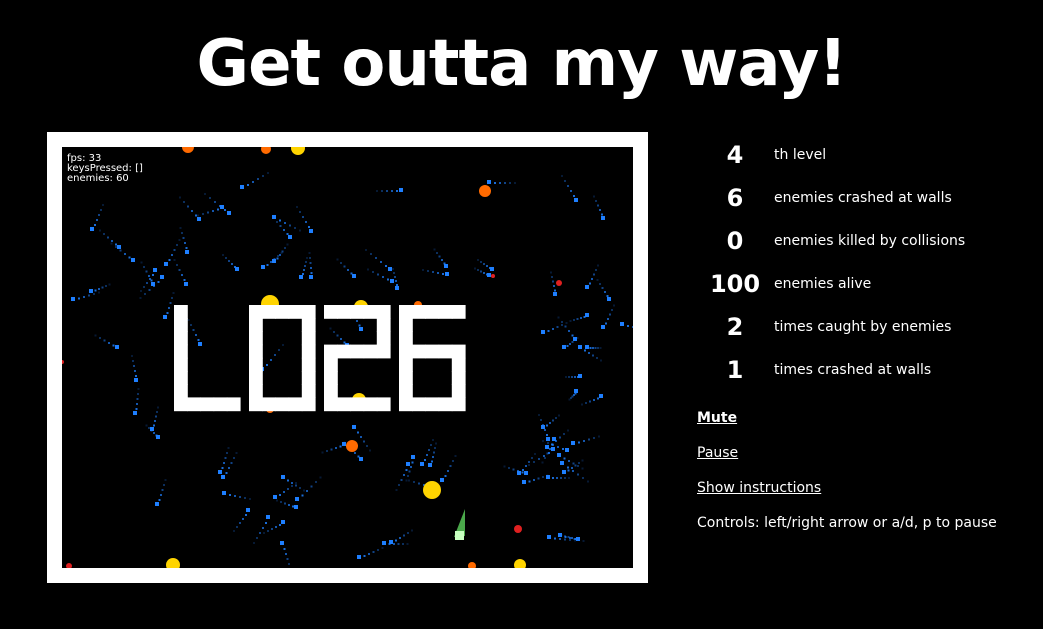 The width and height of the screenshot is (1043, 629). Describe the element at coordinates (862, 199) in the screenshot. I see `stat-crashed-walls: 6 enemies crashed at walls` at that location.